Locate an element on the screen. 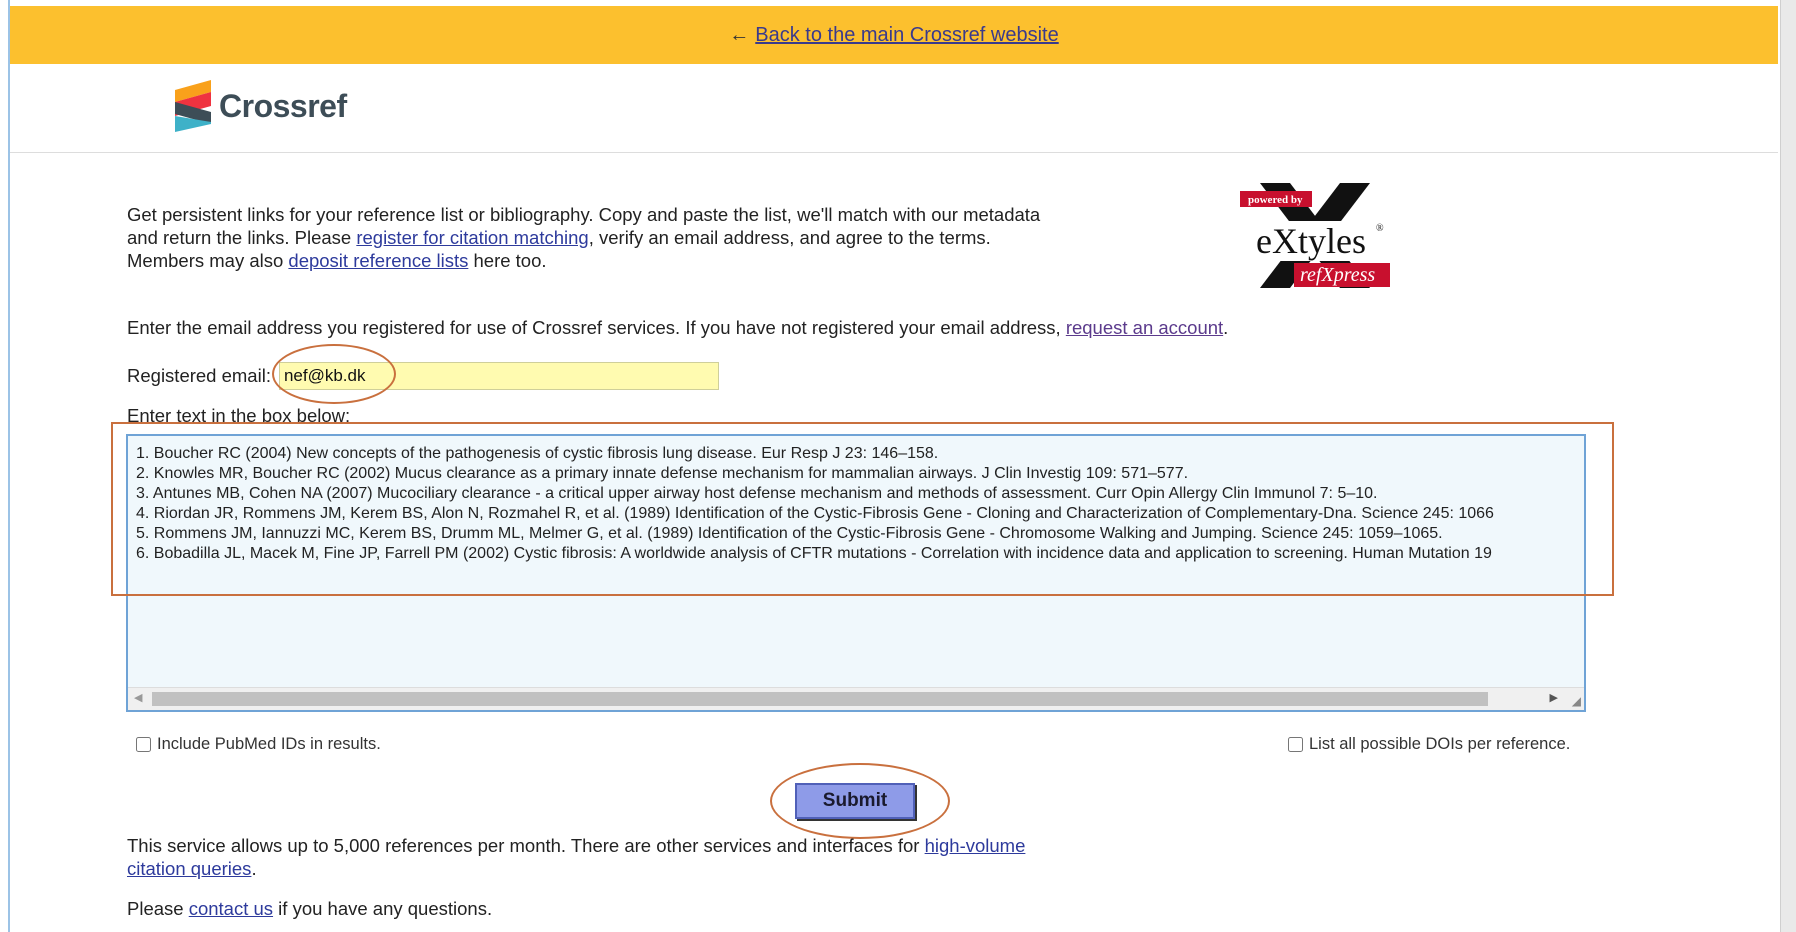 This screenshot has height=932, width=1796. pubmed-label: Include PubMed IDs in results. is located at coordinates (269, 744).